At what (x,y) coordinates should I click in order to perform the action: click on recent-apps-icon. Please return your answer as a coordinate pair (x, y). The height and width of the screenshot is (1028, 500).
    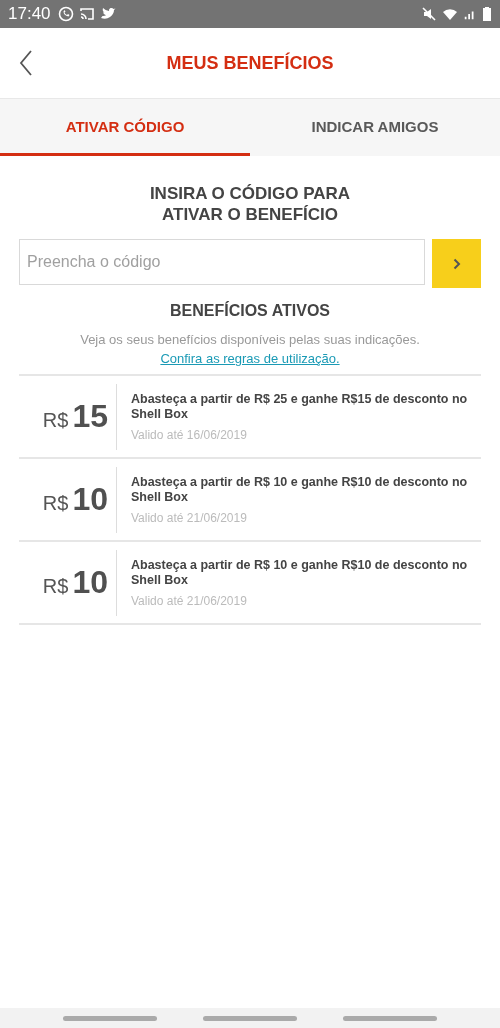
    Looking at the image, I should click on (110, 1018).